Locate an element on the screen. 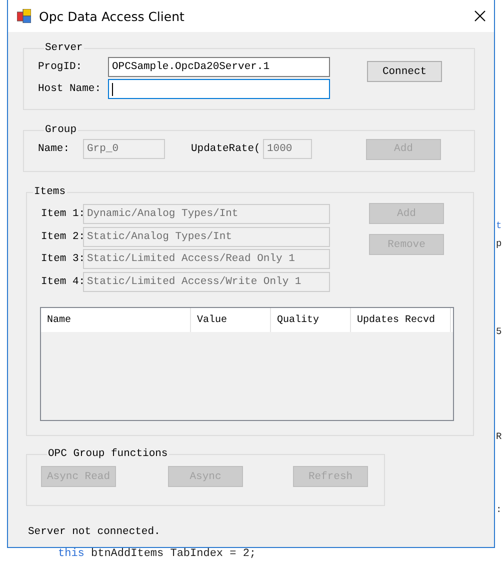 The image size is (502, 562). app-icon is located at coordinates (24, 16).